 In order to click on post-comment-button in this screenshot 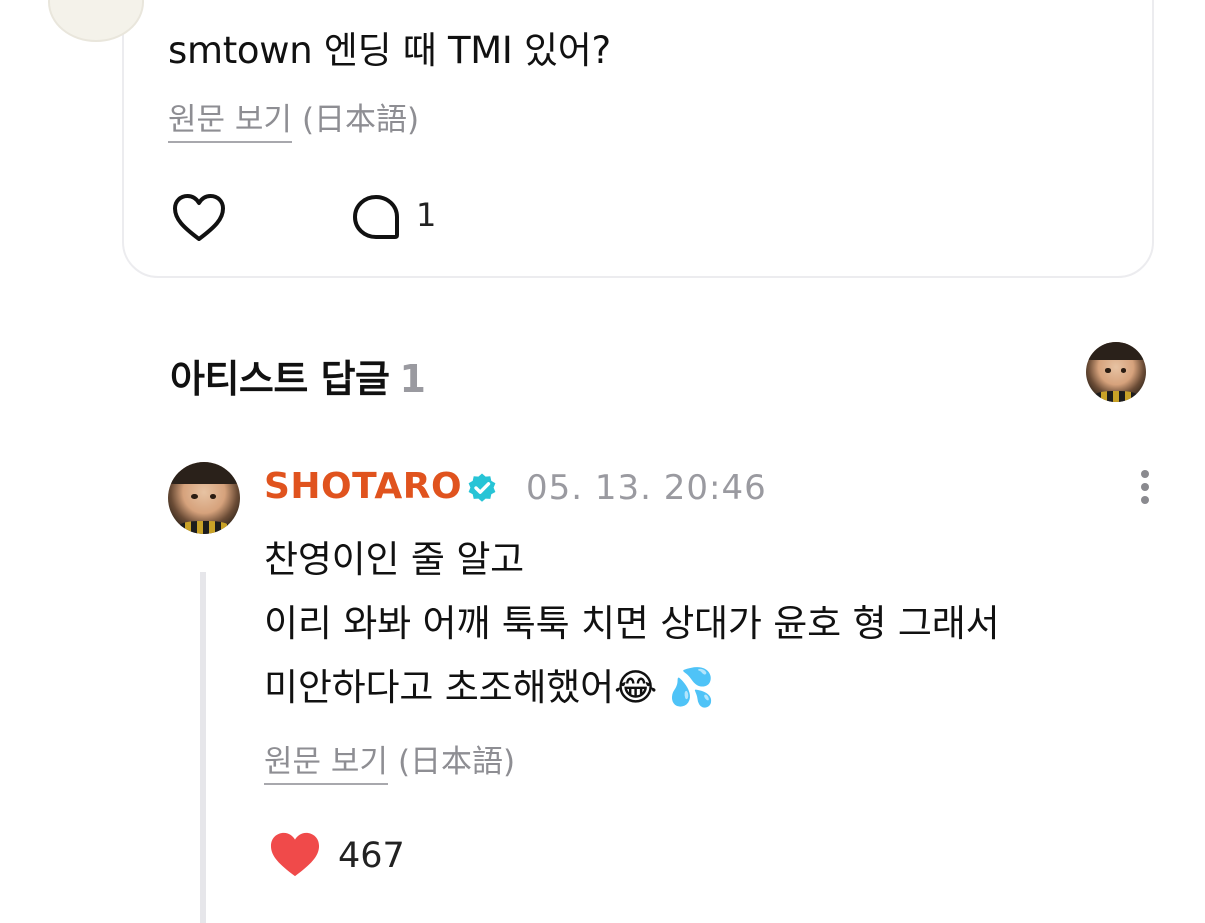, I will do `click(376, 218)`.